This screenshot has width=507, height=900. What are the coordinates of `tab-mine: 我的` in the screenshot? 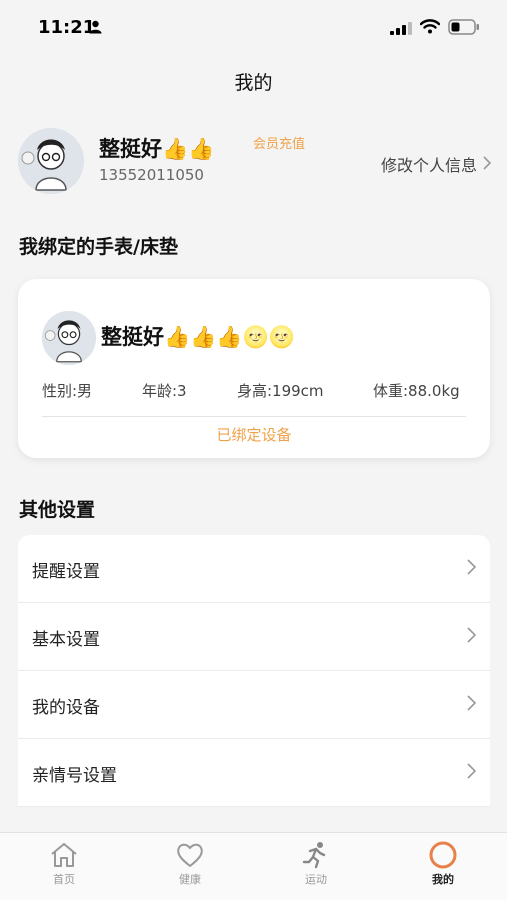 It's located at (443, 864).